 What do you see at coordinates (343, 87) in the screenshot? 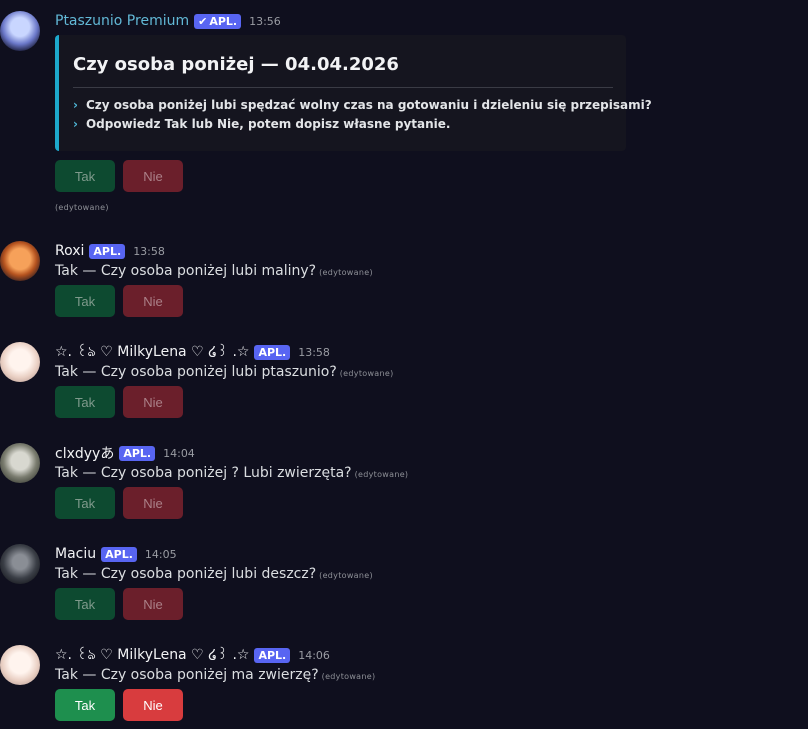
I see `divider` at bounding box center [343, 87].